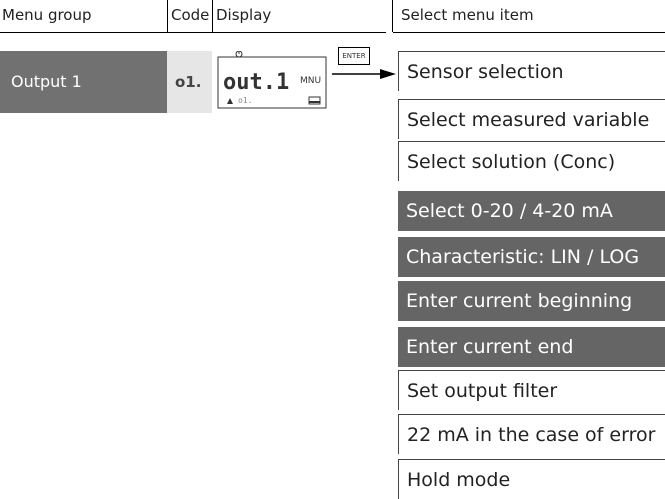 This screenshot has height=499, width=665. I want to click on lcd-sub-text: o1., so click(245, 100).